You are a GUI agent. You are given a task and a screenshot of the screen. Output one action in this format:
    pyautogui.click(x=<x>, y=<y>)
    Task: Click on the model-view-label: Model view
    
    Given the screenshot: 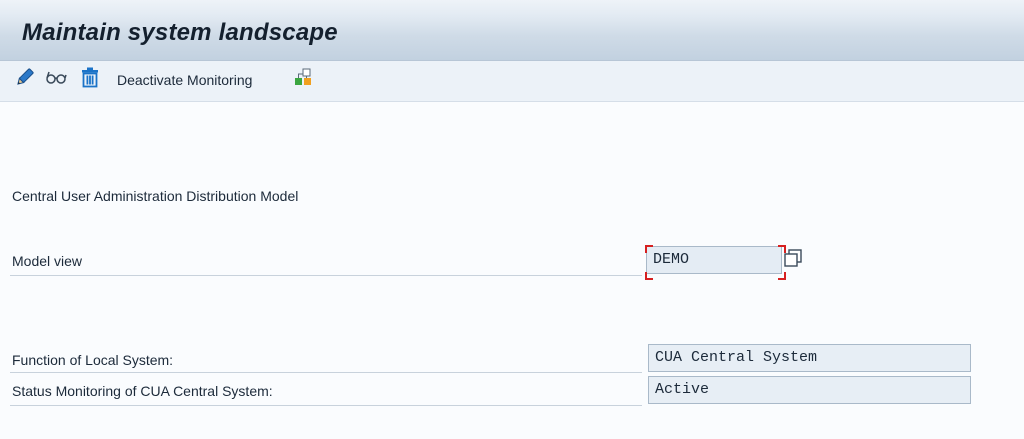 What is the action you would take?
    pyautogui.click(x=47, y=261)
    